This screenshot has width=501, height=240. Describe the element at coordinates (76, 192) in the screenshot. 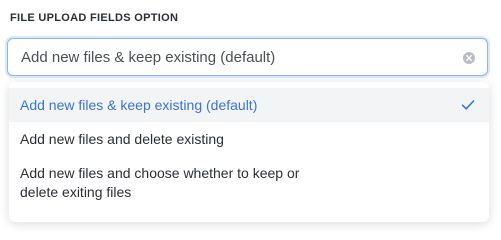

I see `option-label-line2: delete exiting files` at that location.